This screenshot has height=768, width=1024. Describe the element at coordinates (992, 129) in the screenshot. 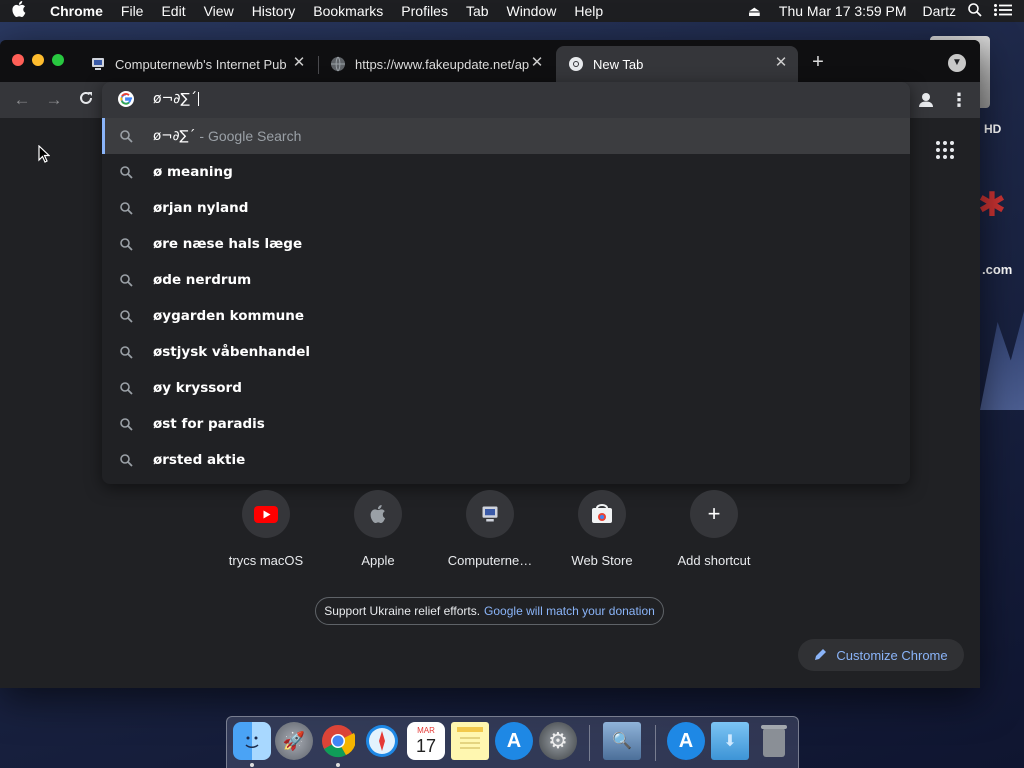

I see `hard-drive-label: HD` at that location.